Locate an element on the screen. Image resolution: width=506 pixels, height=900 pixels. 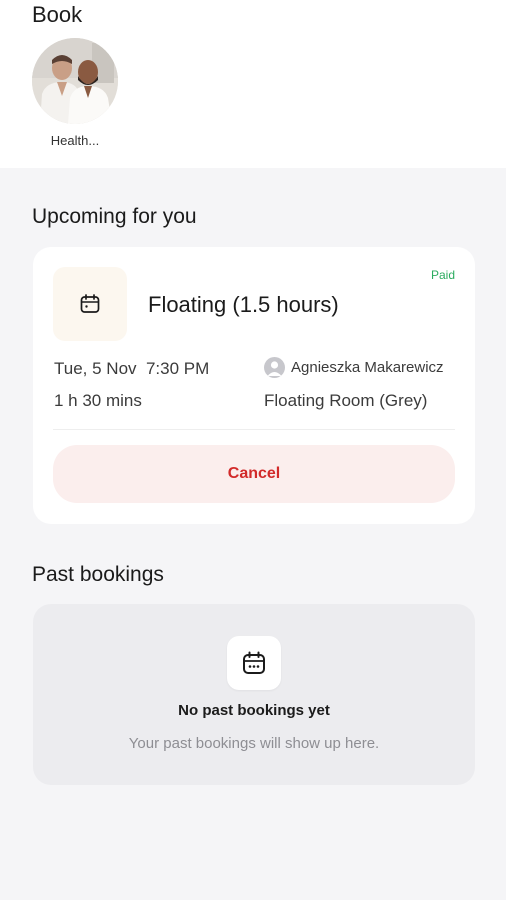
date-time-text: Tue, 5 Nov 7:30 PM is located at coordinates (132, 368).